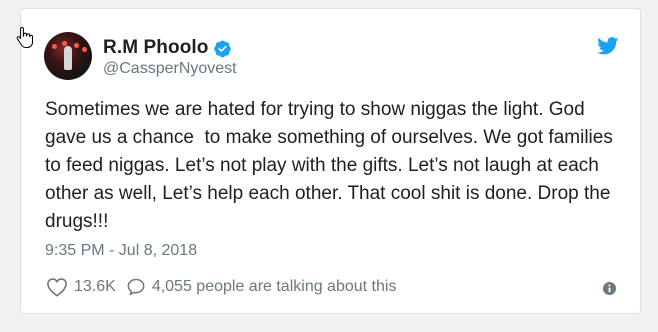  What do you see at coordinates (121, 251) in the screenshot?
I see `tweet-timestamp: 9:35 PM - Jul 8, 2018` at bounding box center [121, 251].